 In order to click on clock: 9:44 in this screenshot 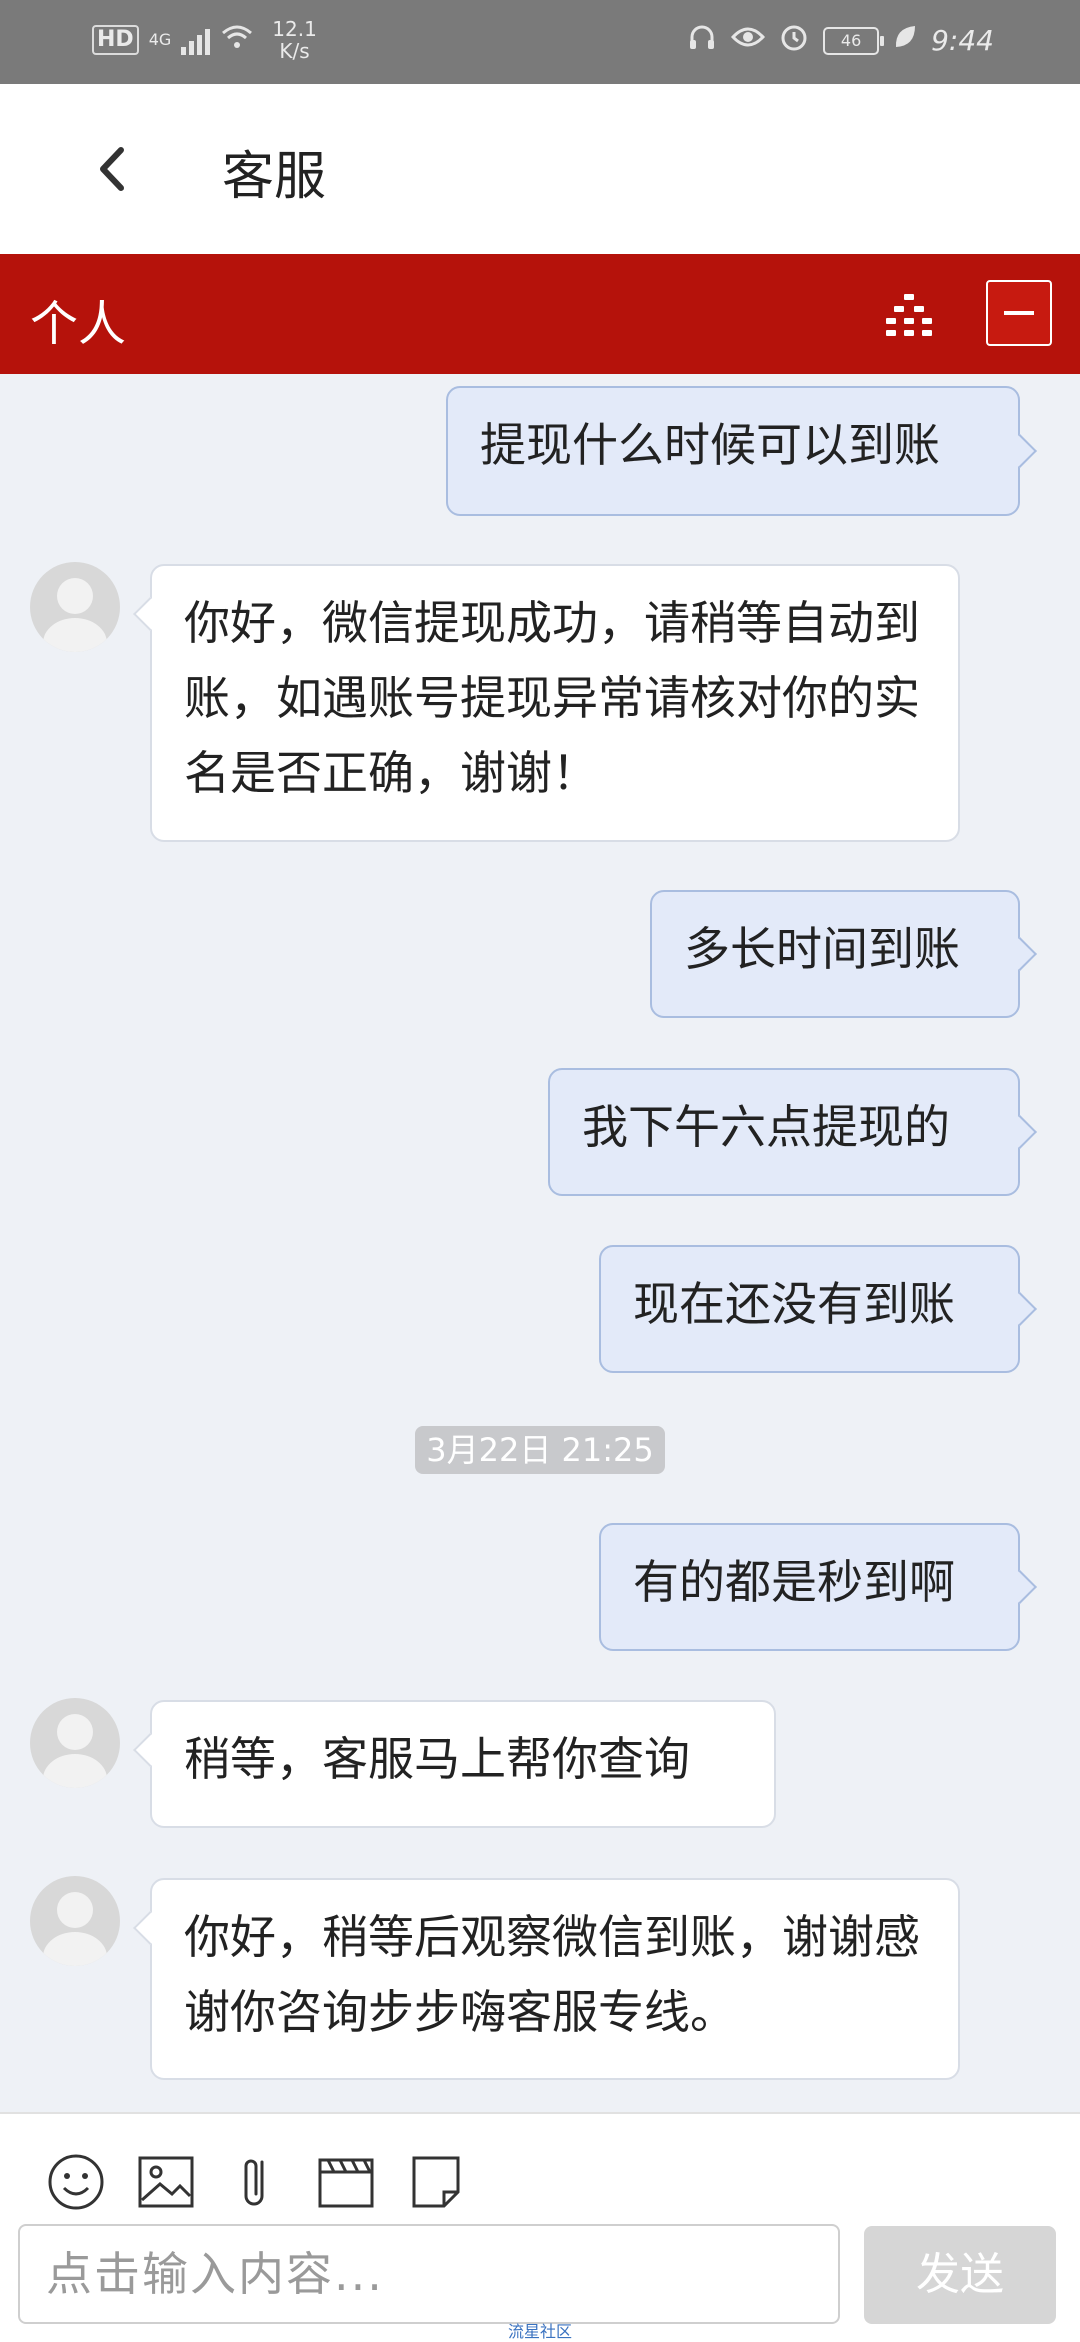, I will do `click(962, 40)`.